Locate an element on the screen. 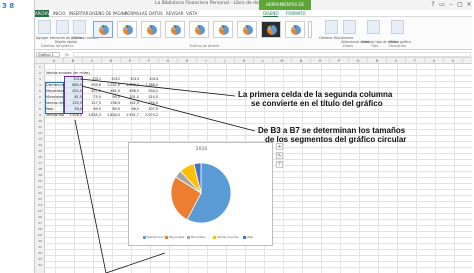 This screenshot has height=273, width=474. legend-item: Distribución is located at coordinates (153, 237).